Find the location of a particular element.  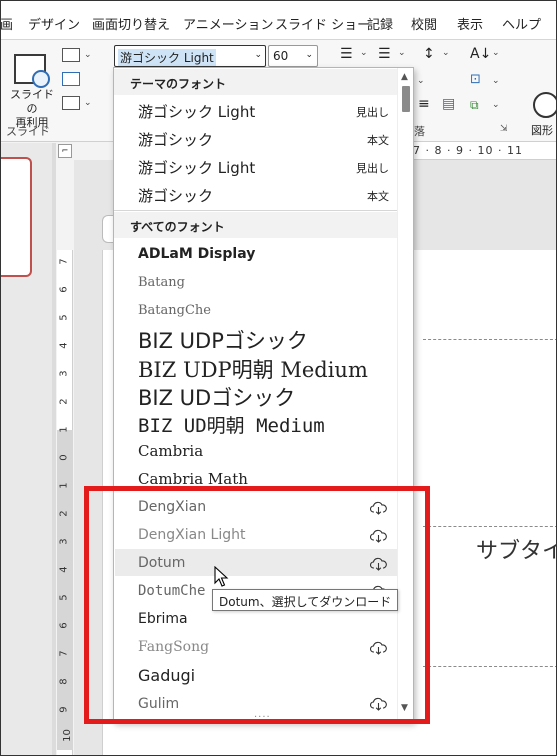

subtitle-placeholder: サブタイ is located at coordinates (516, 549).